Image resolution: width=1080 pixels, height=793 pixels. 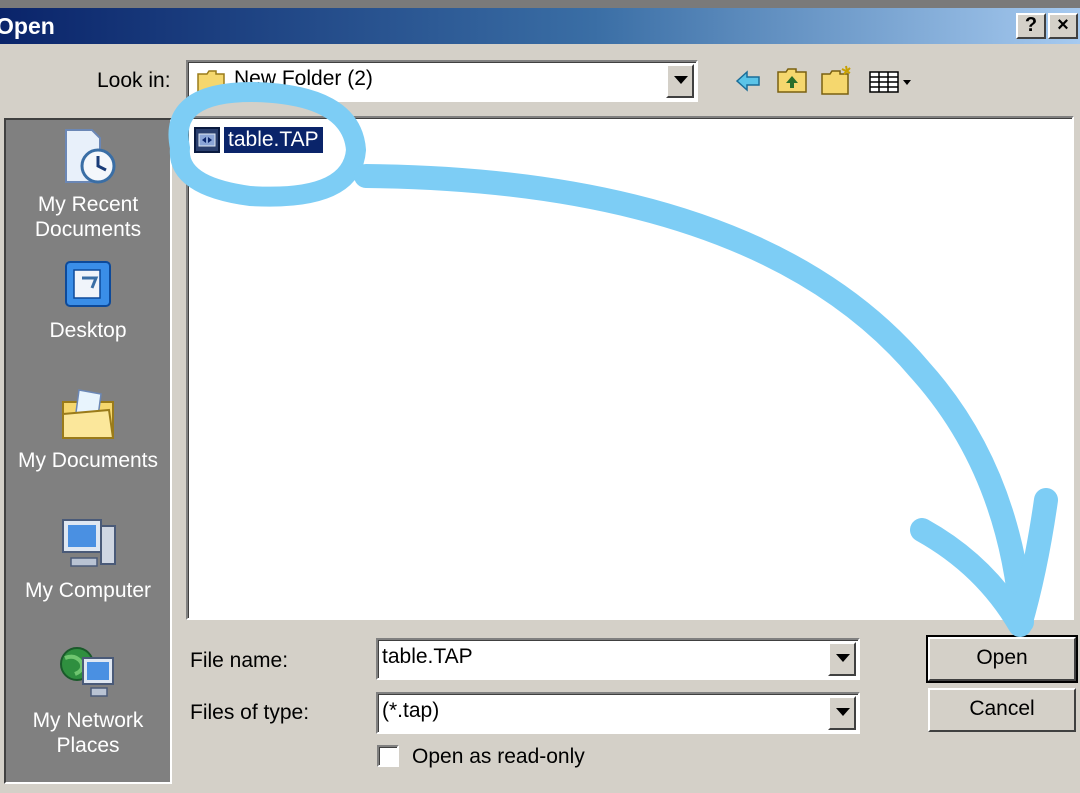 What do you see at coordinates (88, 460) in the screenshot?
I see `place-label: My Documents` at bounding box center [88, 460].